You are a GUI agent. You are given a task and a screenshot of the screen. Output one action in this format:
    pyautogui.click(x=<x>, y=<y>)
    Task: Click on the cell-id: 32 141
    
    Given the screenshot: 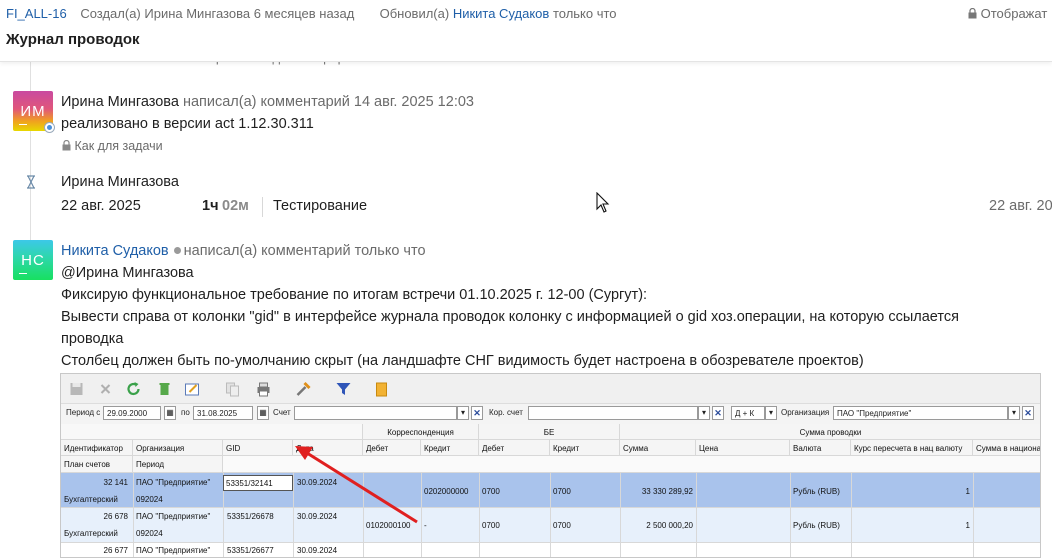 What is the action you would take?
    pyautogui.click(x=115, y=482)
    